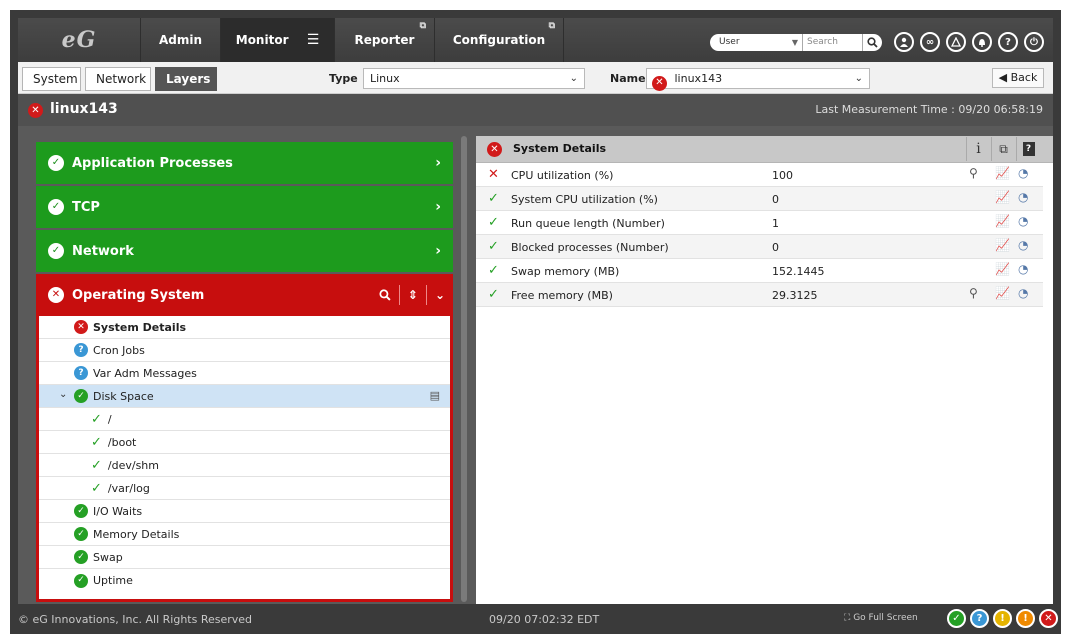 Image resolution: width=1071 pixels, height=644 pixels. I want to click on test-label: Uptime, so click(113, 580).